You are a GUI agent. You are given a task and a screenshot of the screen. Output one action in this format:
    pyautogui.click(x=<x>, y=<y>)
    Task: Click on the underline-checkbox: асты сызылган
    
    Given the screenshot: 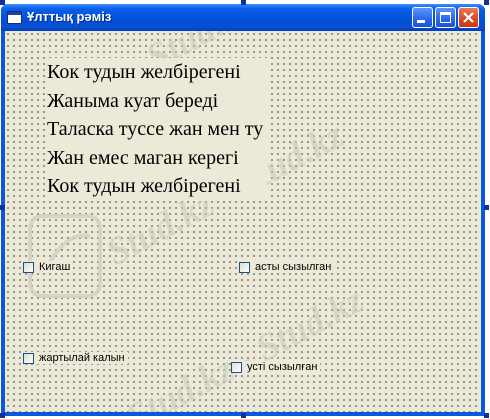 What is the action you would take?
    pyautogui.click(x=287, y=267)
    